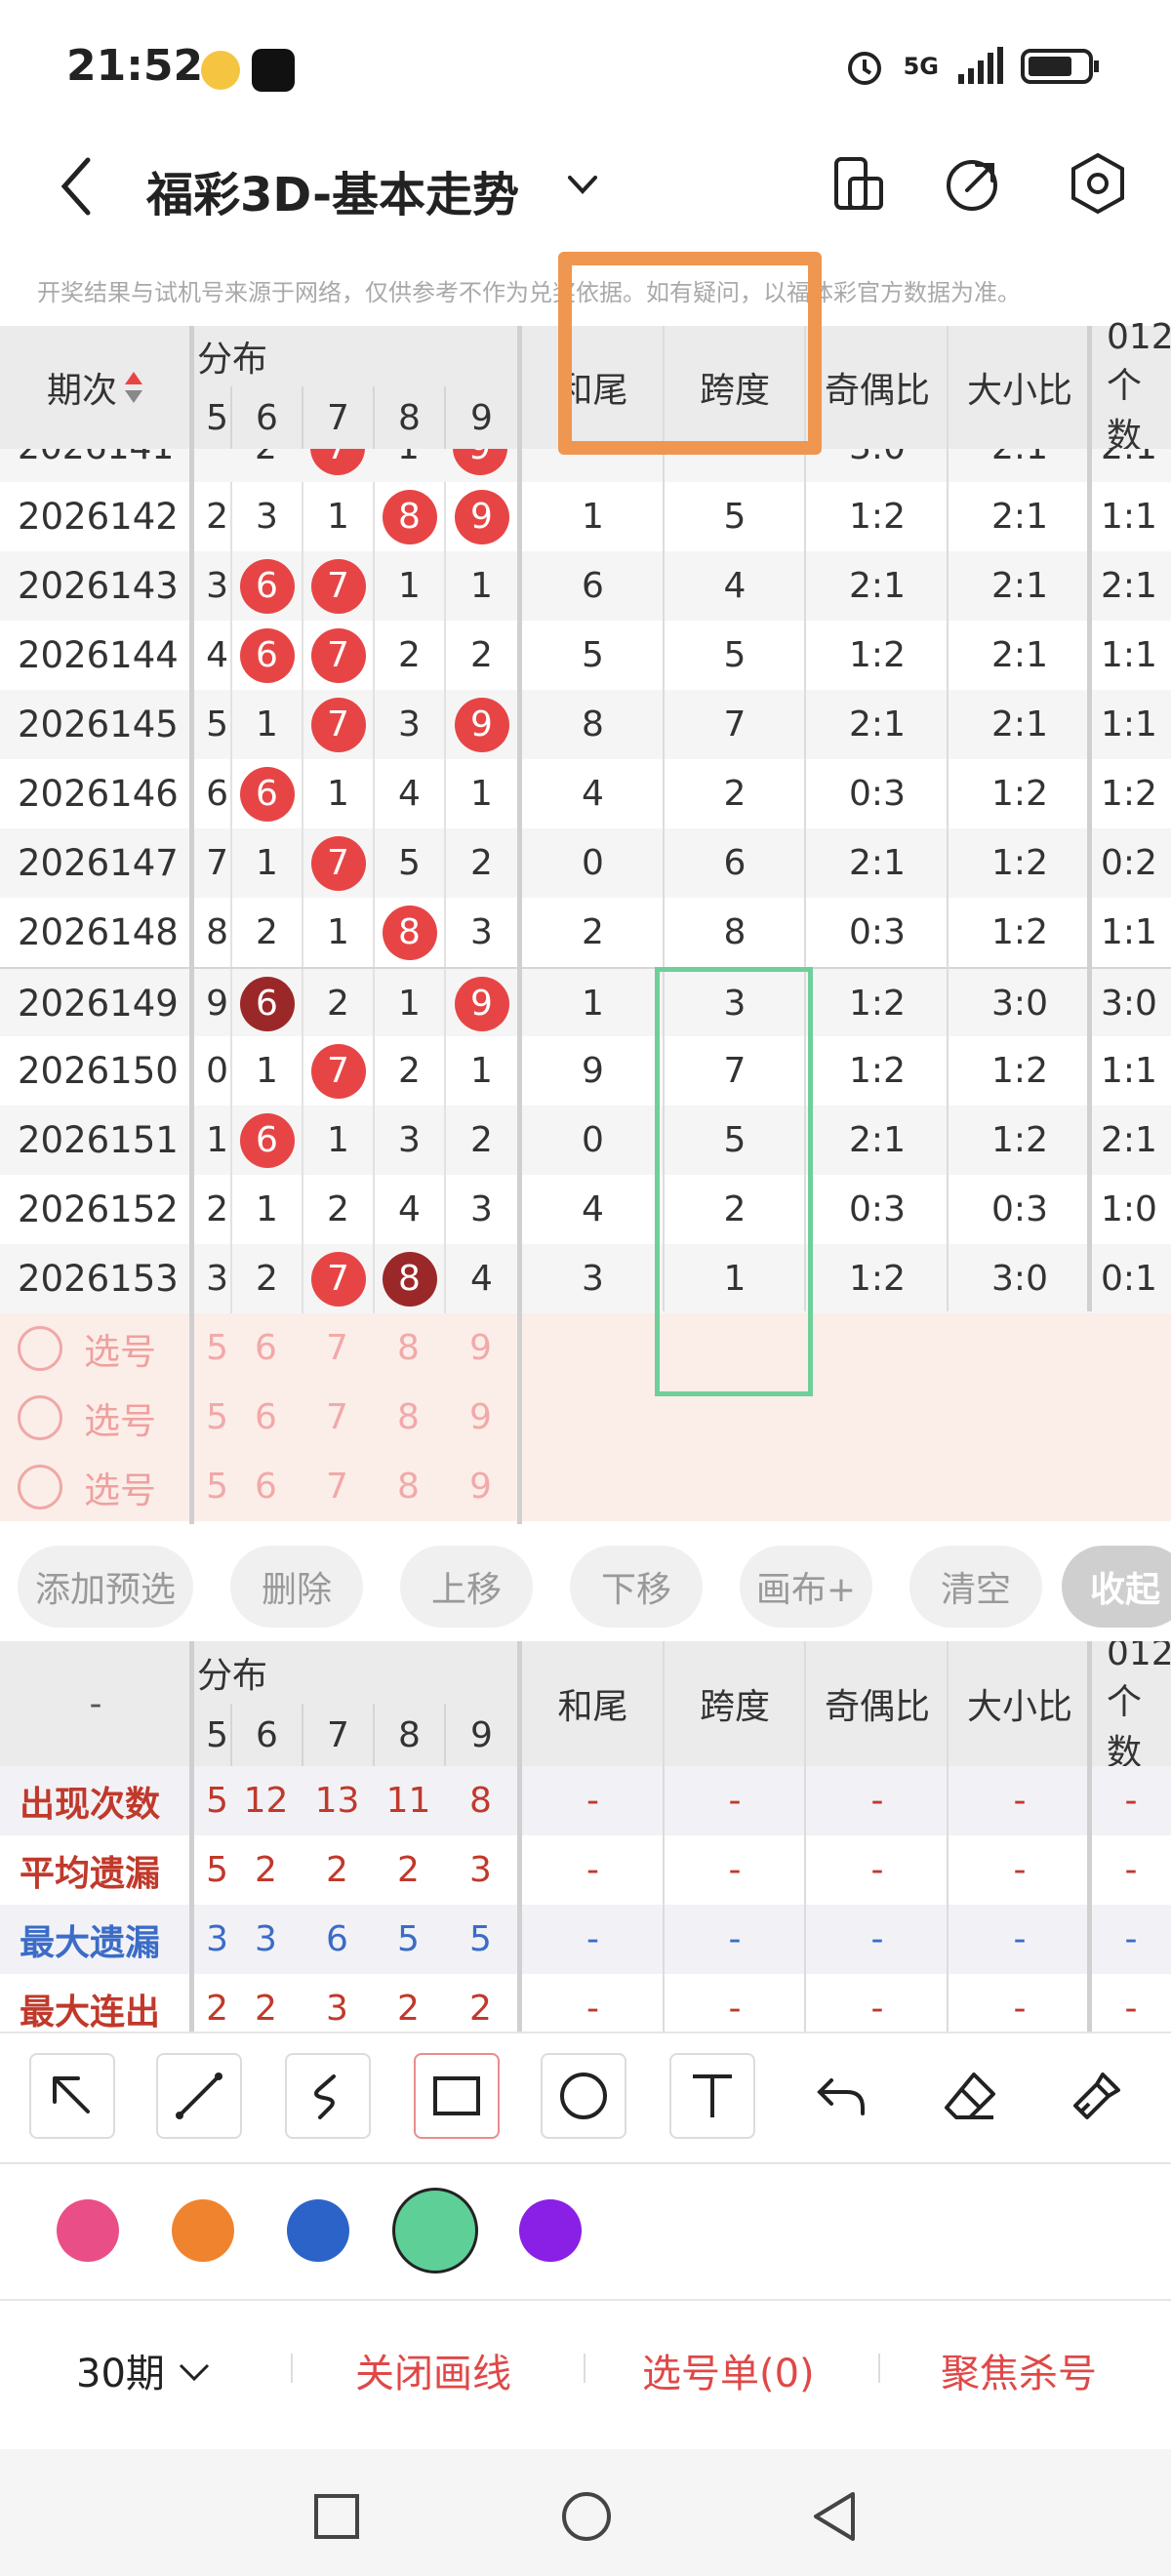 This screenshot has width=1171, height=2576. I want to click on color-swatch-blue, so click(318, 2230).